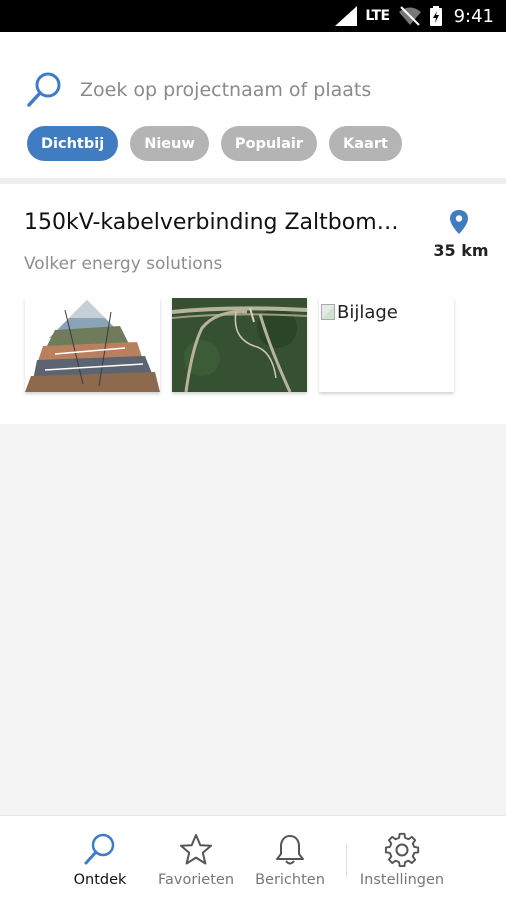  Describe the element at coordinates (123, 264) in the screenshot. I see `project-organization: Volker energy solutions` at that location.